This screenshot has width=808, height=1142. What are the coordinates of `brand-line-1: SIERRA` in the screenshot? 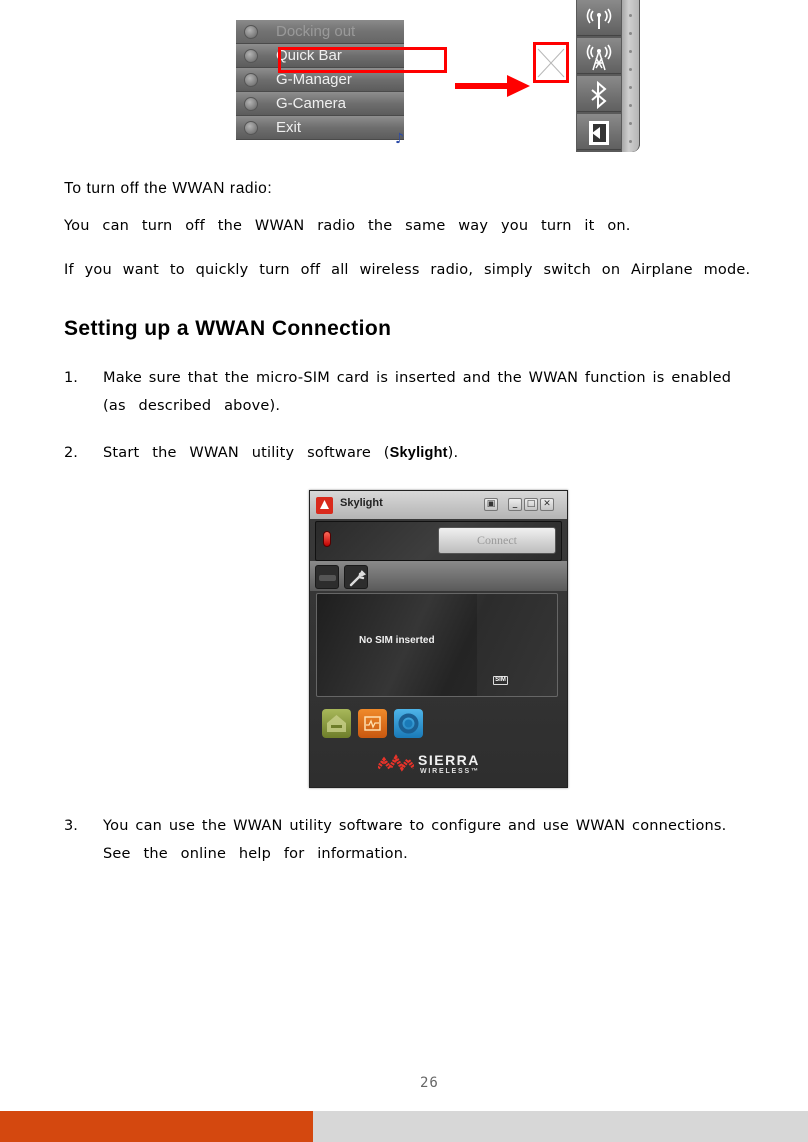 It's located at (449, 760).